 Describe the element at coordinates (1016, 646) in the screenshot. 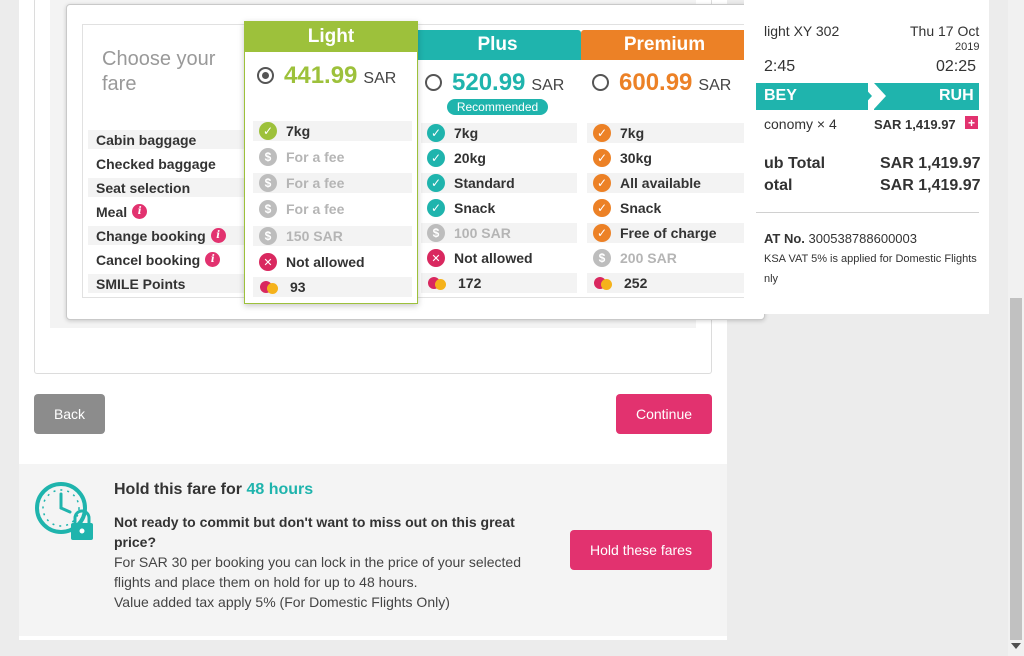

I see `scroll-down-arrow-icon` at that location.